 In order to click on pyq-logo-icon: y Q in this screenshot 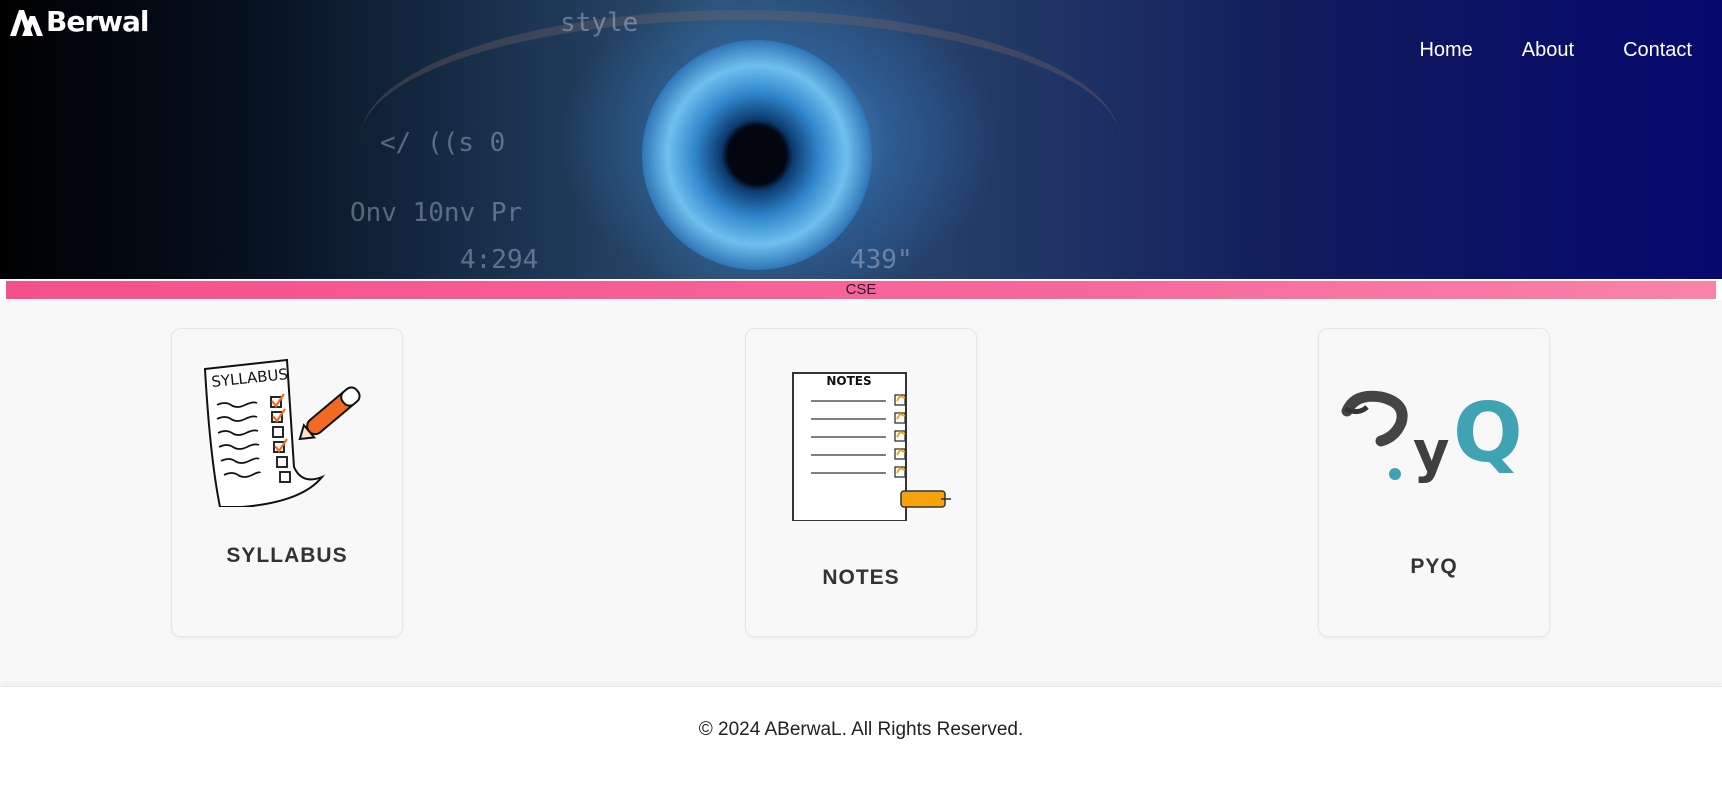, I will do `click(1432, 437)`.